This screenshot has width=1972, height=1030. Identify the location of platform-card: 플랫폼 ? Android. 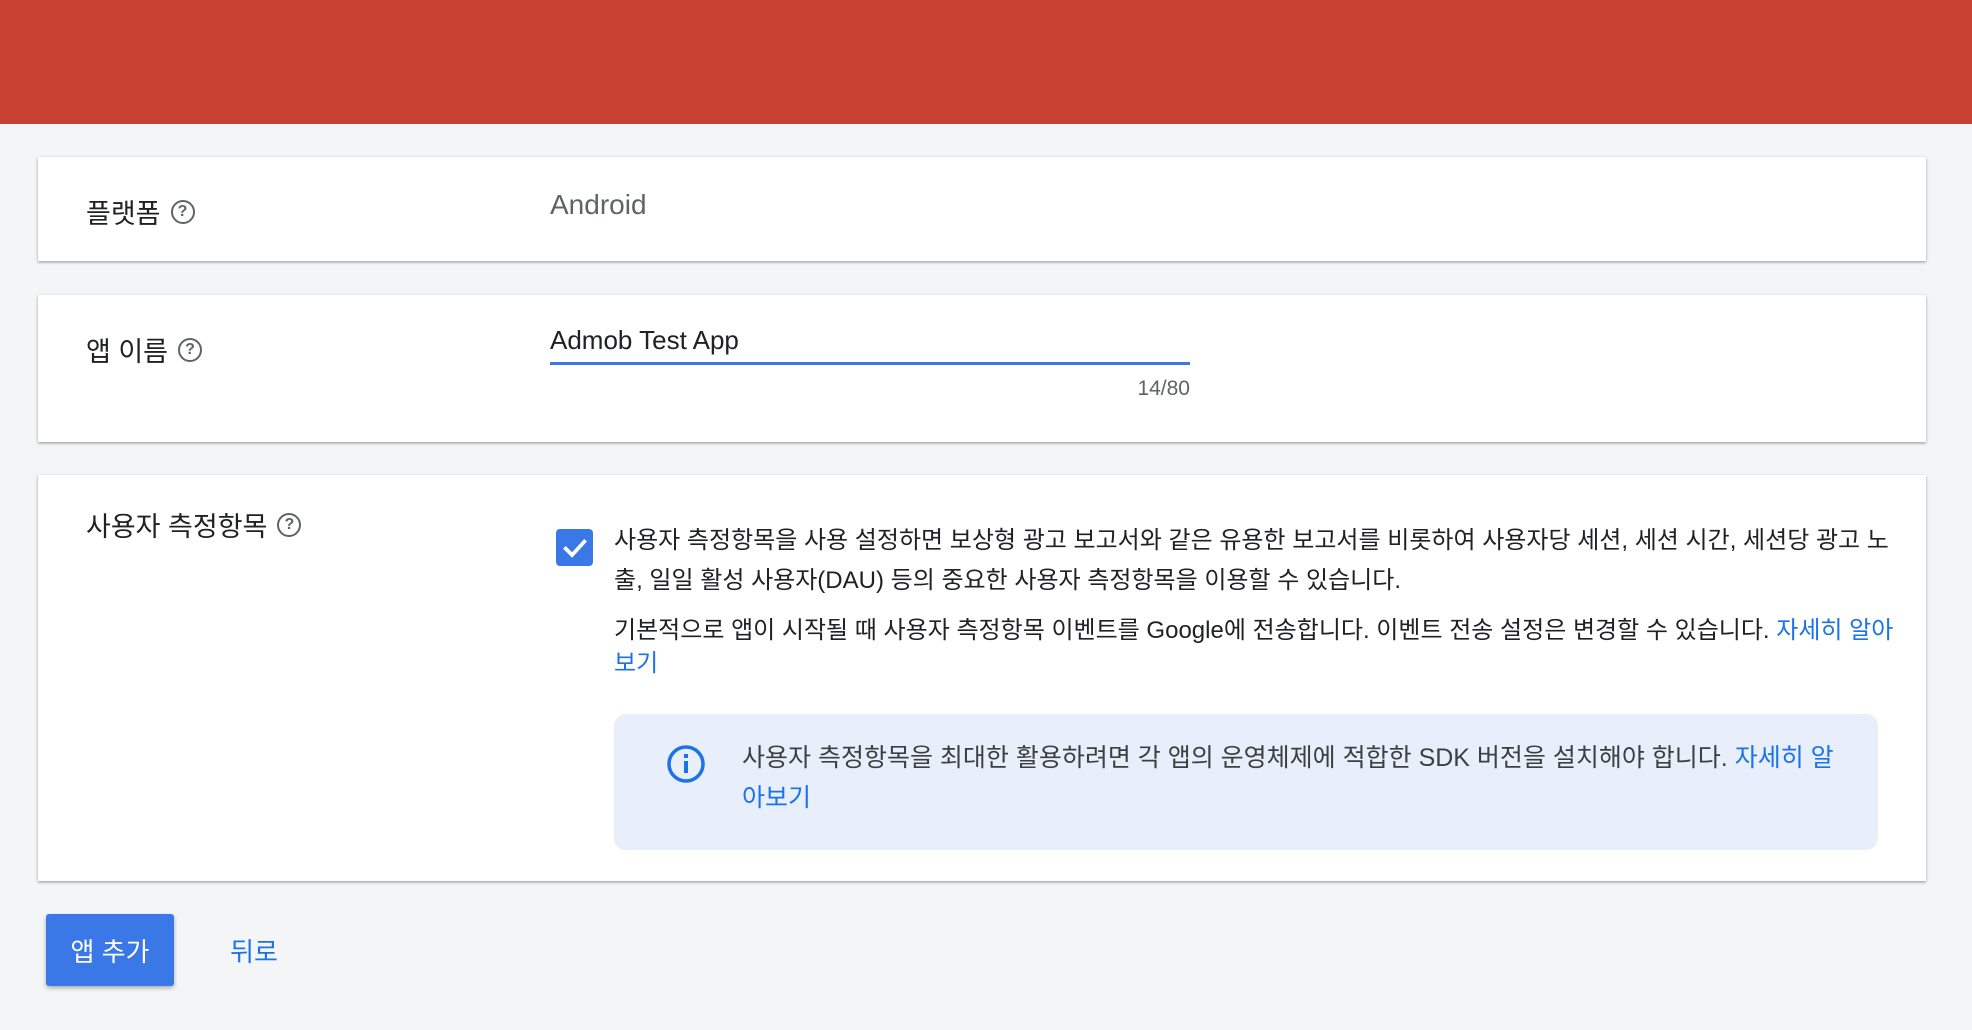
(982, 209).